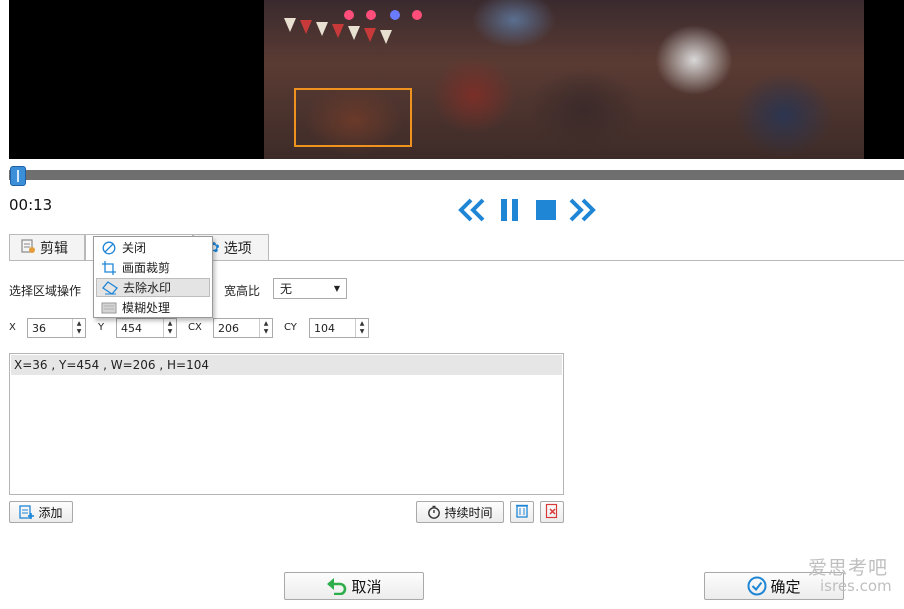  What do you see at coordinates (338, 31) in the screenshot?
I see `bunting-flags` at bounding box center [338, 31].